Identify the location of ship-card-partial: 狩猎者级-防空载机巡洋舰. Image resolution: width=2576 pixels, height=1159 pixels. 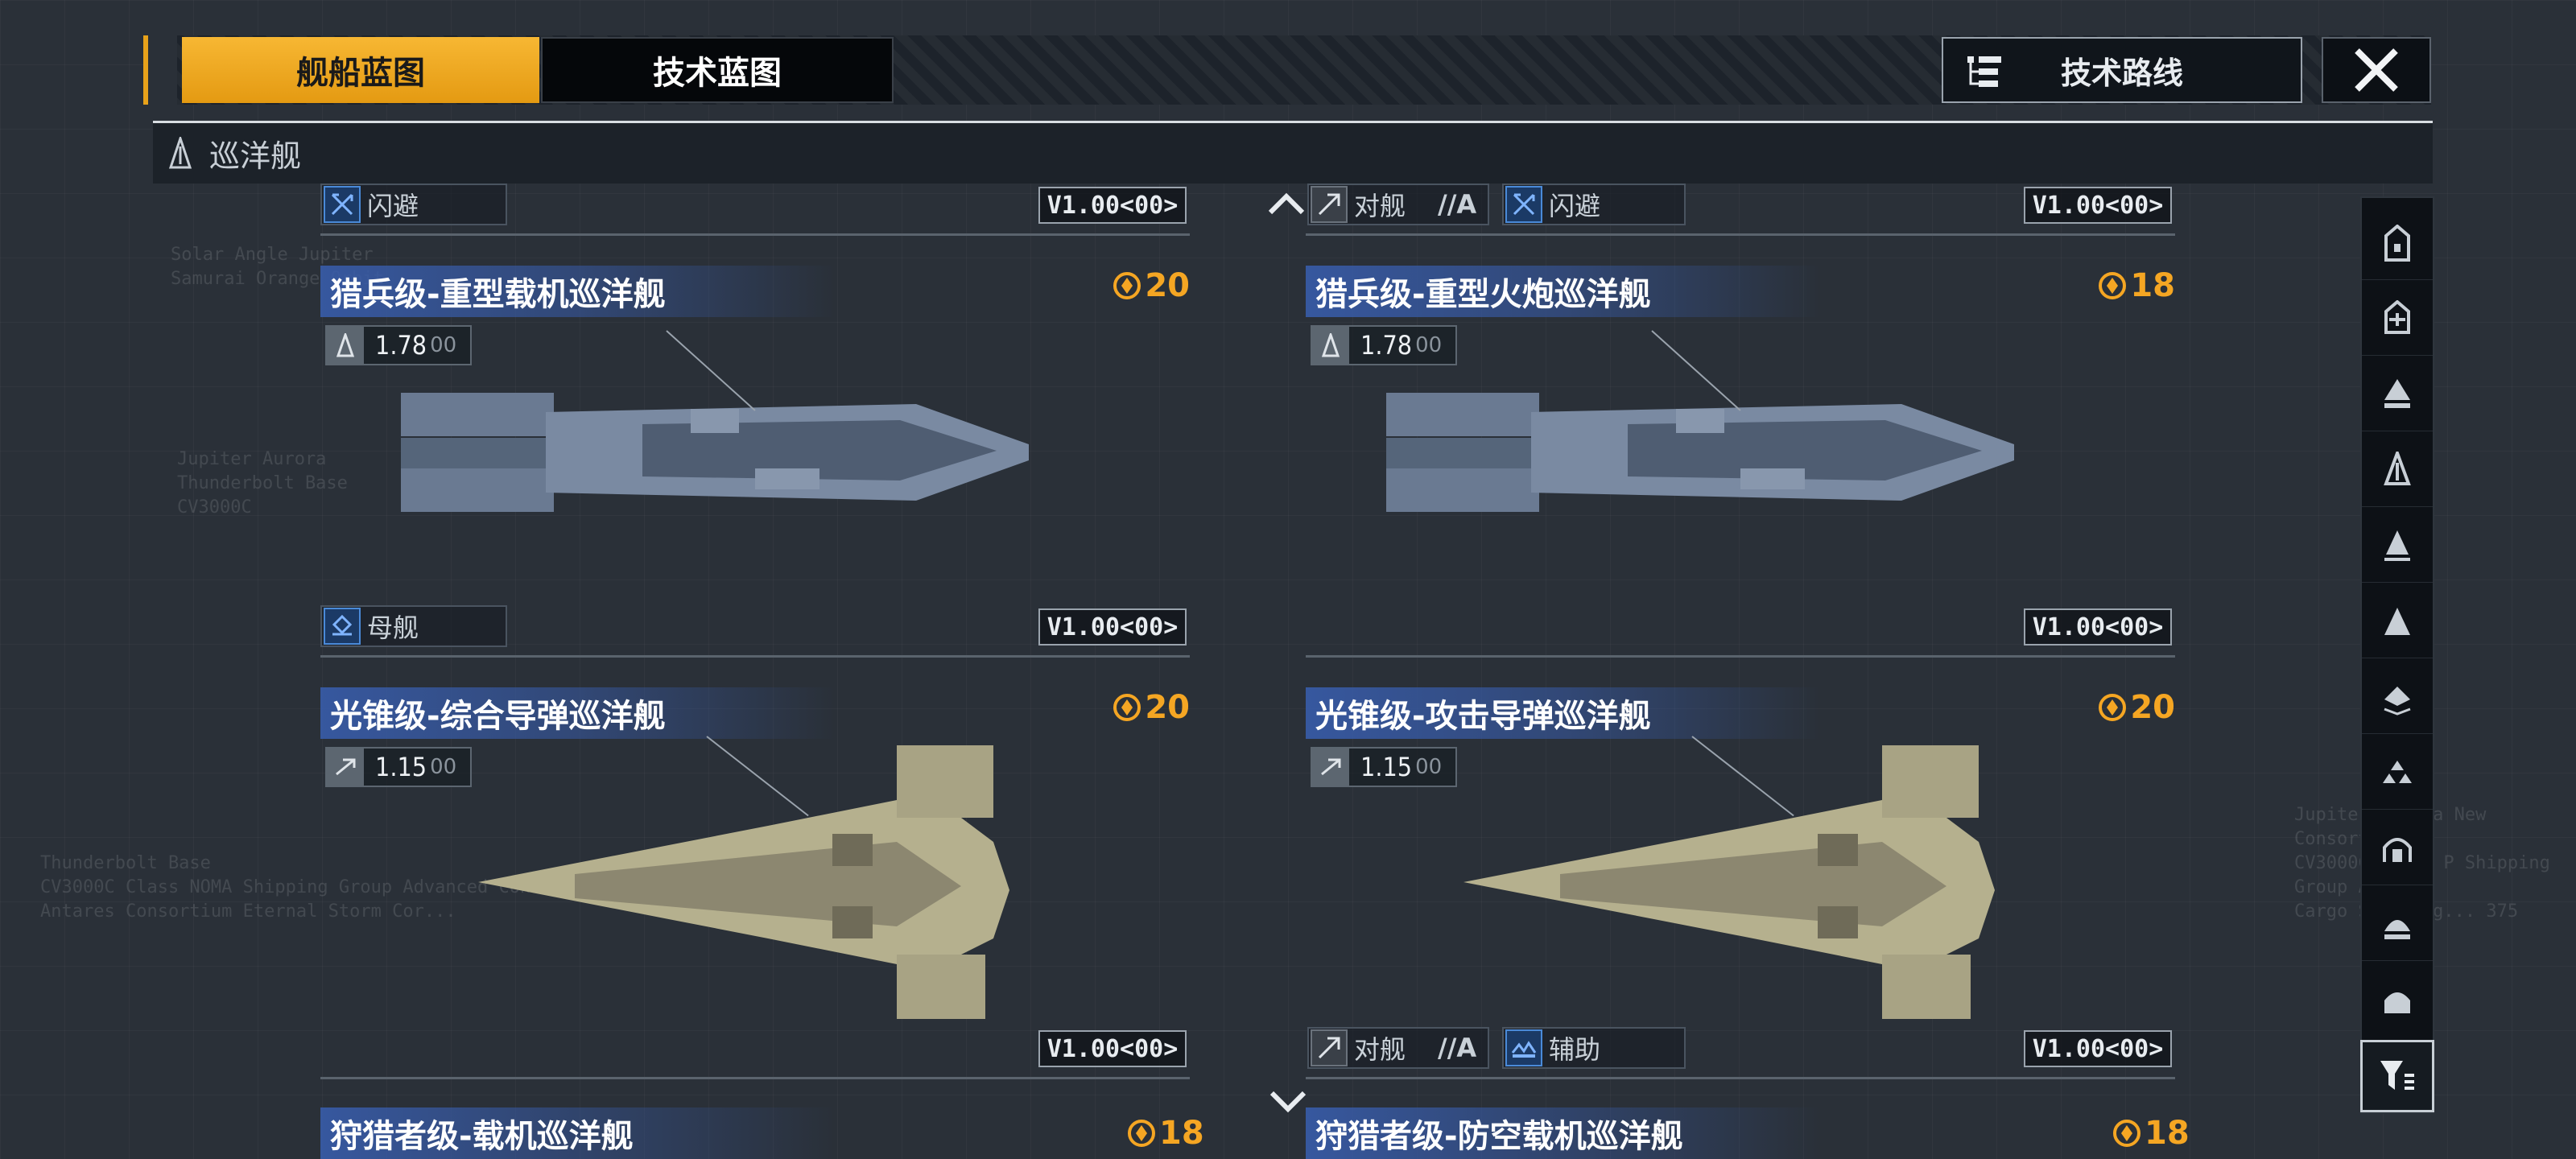
(1563, 1133).